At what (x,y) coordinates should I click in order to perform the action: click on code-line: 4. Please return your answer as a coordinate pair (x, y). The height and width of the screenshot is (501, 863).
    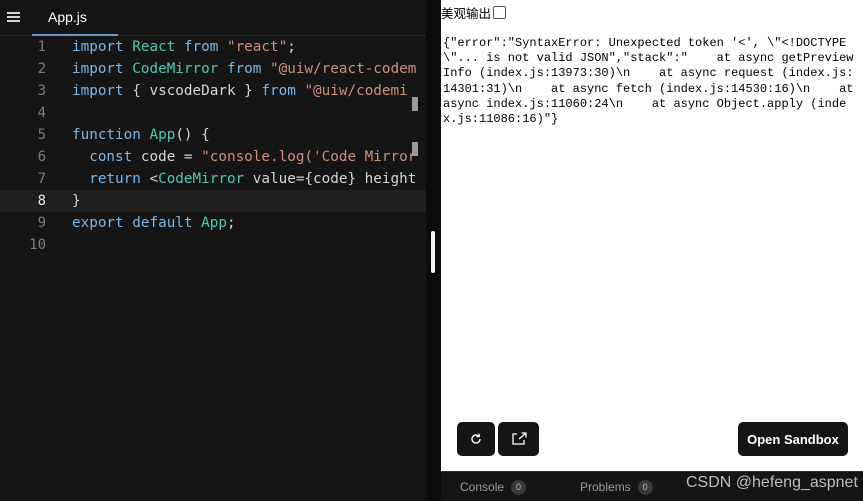
    Looking at the image, I should click on (213, 113).